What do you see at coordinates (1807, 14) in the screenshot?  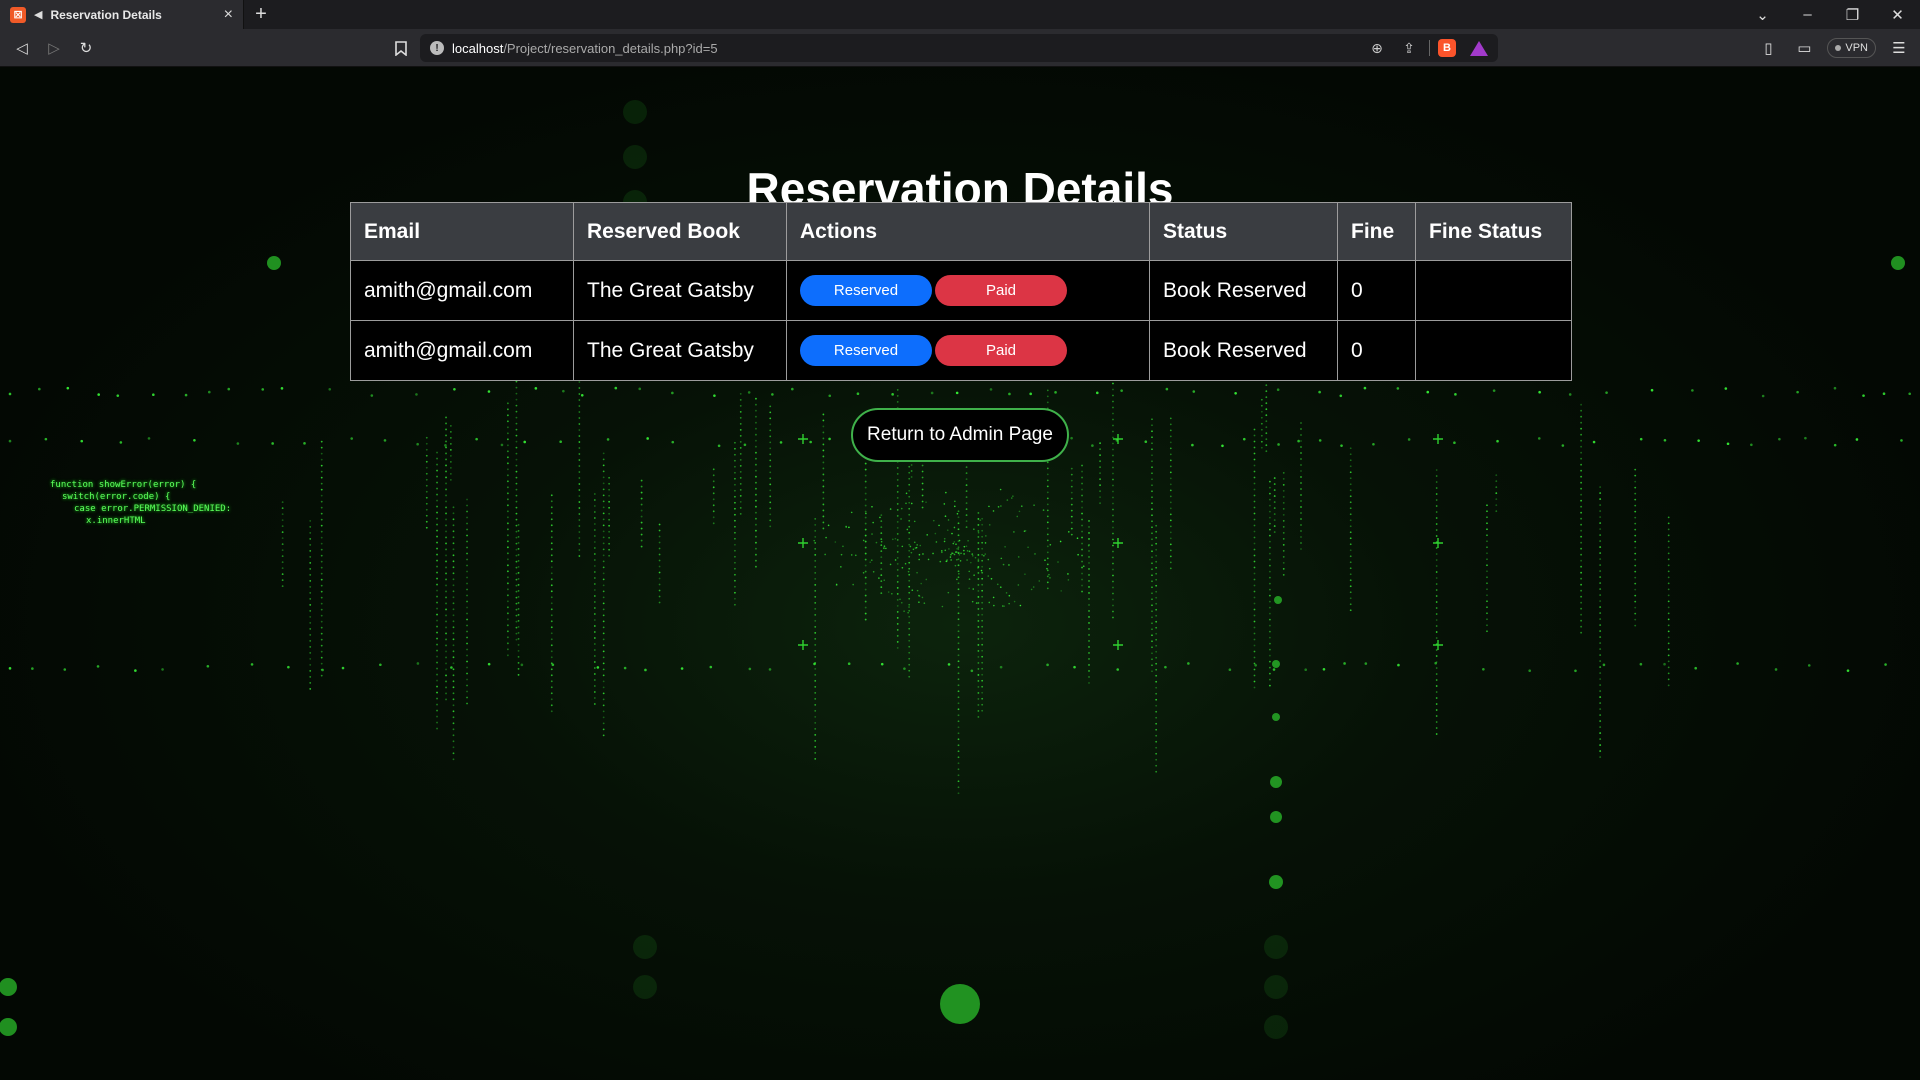 I see `minimize-icon: –` at bounding box center [1807, 14].